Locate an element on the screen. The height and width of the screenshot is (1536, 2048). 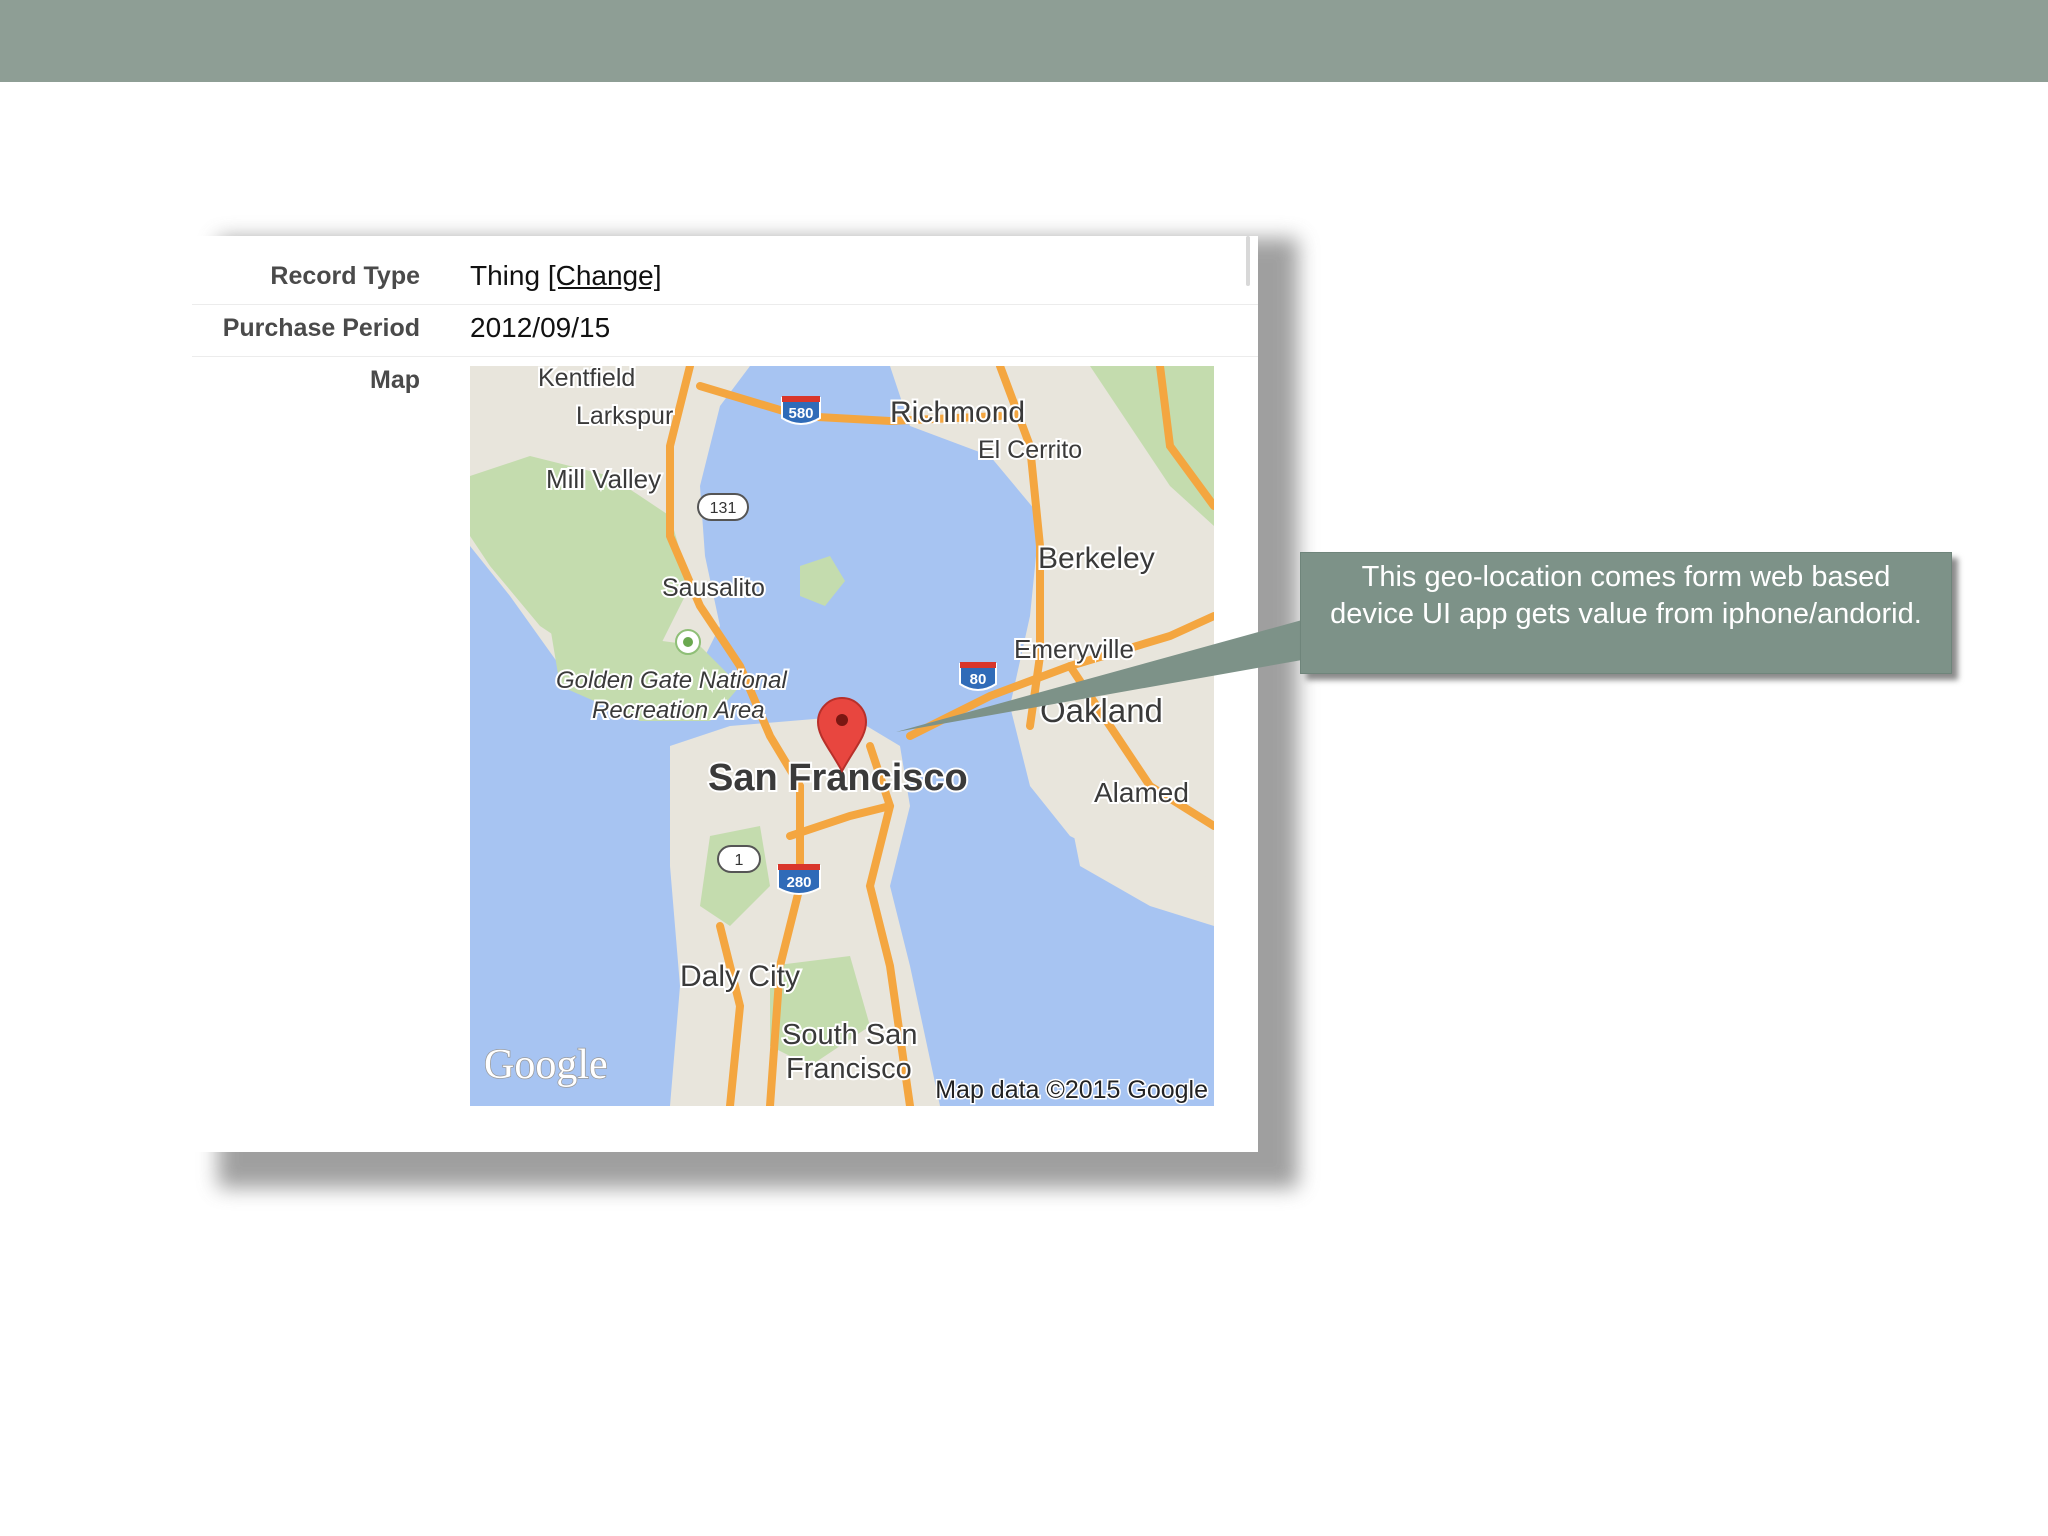
map-label-berkeley: Berkeley is located at coordinates (1096, 558).